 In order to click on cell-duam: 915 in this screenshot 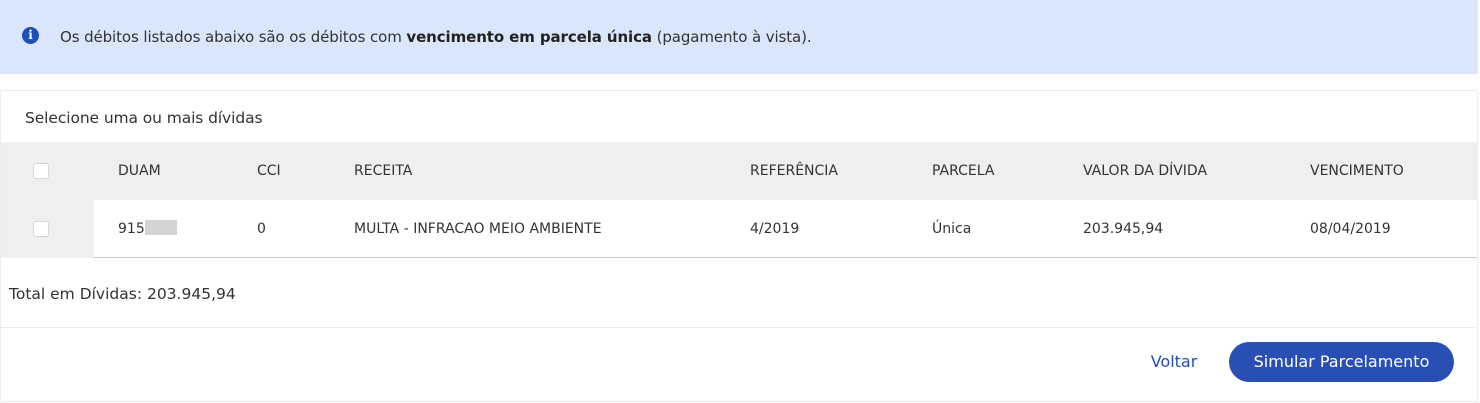, I will do `click(147, 229)`.